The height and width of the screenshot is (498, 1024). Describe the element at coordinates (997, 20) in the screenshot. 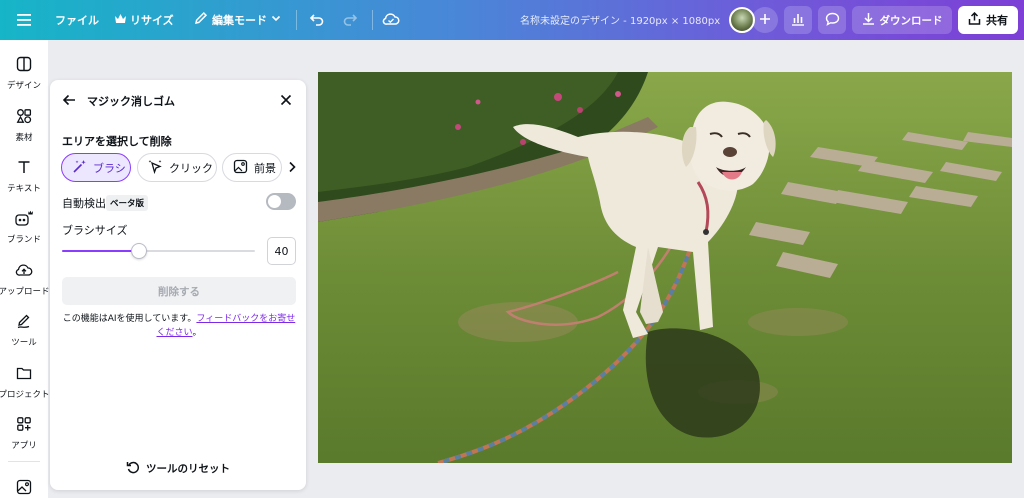

I see `share-label: 共有` at that location.